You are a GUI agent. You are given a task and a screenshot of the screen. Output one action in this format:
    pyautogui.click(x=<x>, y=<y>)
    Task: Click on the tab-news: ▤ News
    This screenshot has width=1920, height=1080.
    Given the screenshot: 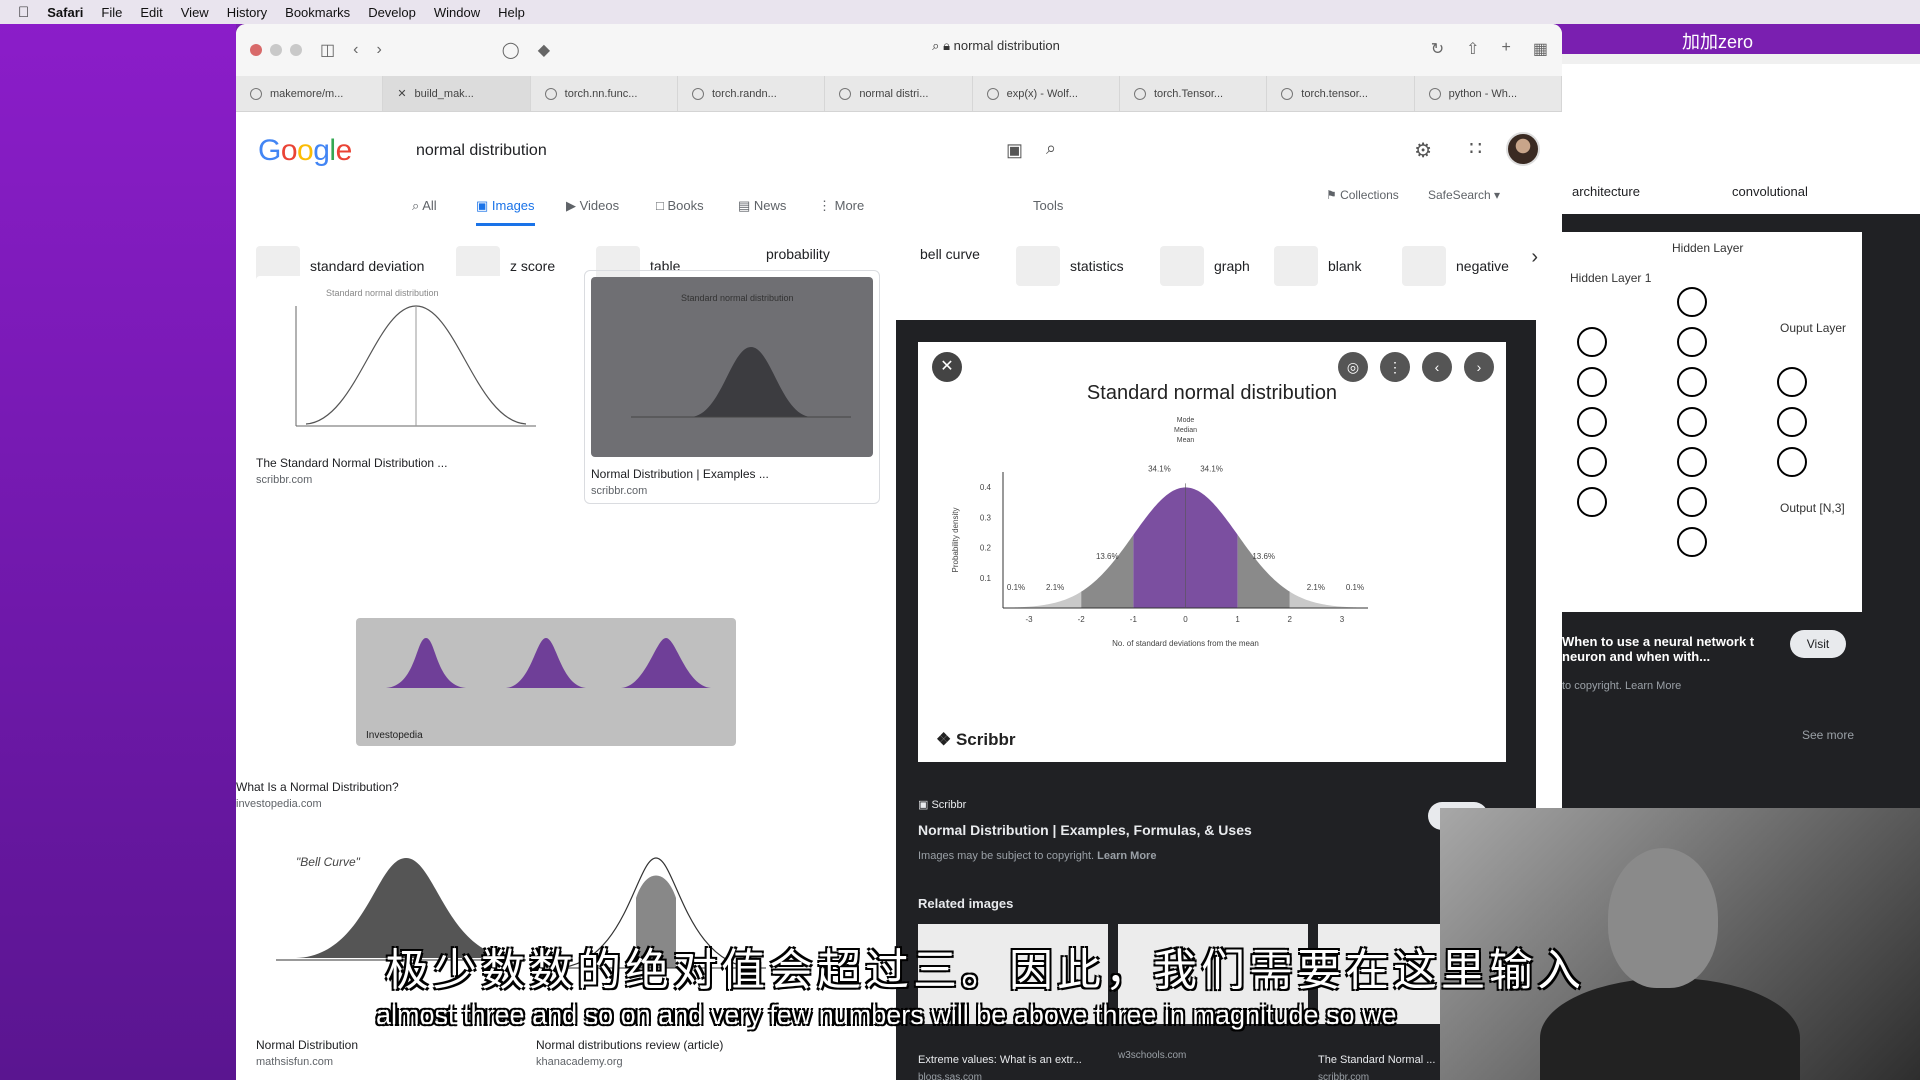 What is the action you would take?
    pyautogui.click(x=762, y=206)
    